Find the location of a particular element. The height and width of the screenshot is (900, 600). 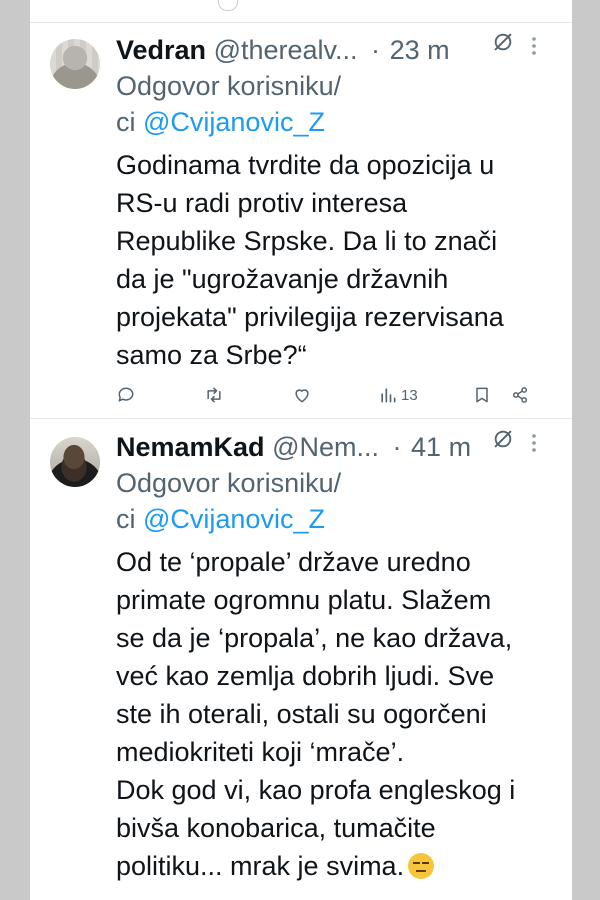

bookmark-icon is located at coordinates (482, 395).